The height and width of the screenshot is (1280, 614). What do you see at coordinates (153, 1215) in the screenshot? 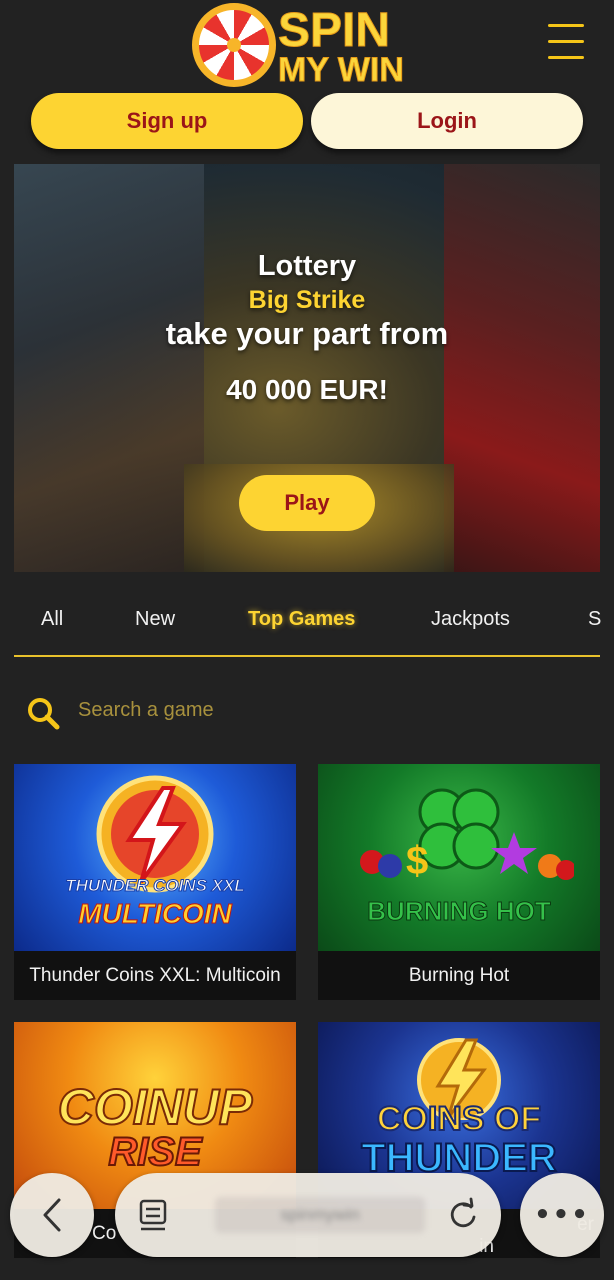
I see `tabs-icon` at bounding box center [153, 1215].